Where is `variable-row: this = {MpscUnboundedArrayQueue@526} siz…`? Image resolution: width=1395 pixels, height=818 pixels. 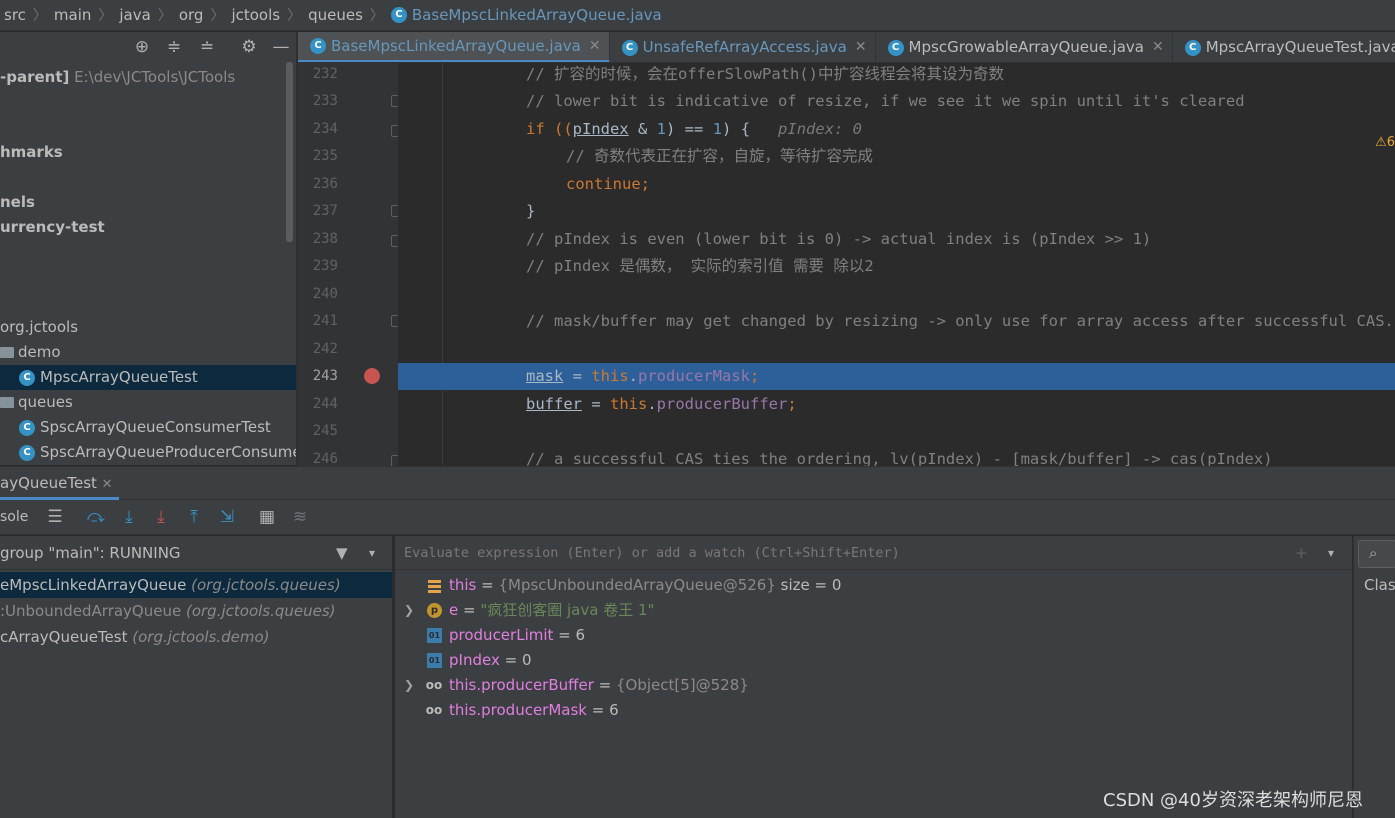 variable-row: this = {MpscUnboundedArrayQueue@526} siz… is located at coordinates (873, 585).